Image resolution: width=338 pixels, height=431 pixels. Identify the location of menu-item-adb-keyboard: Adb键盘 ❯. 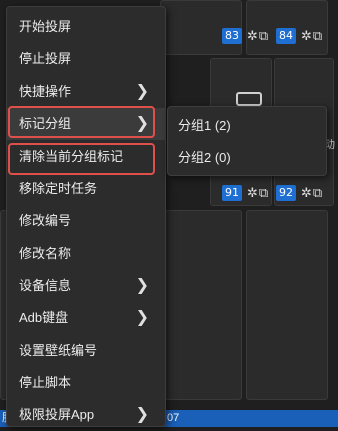
(86, 318).